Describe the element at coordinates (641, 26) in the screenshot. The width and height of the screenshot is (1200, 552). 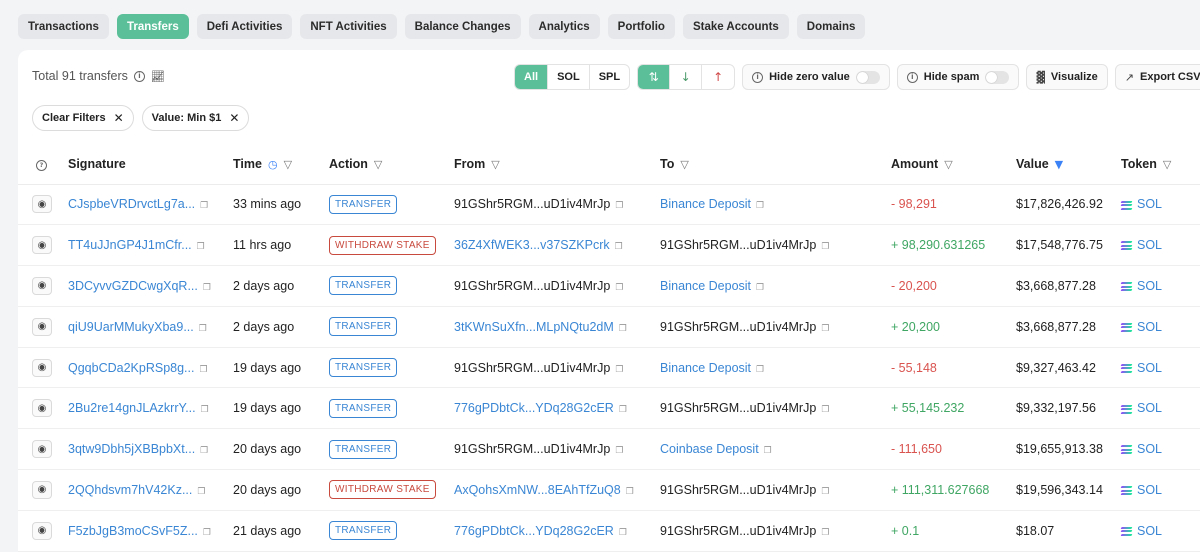
I see `tab-portfolio: Portfolio` at that location.